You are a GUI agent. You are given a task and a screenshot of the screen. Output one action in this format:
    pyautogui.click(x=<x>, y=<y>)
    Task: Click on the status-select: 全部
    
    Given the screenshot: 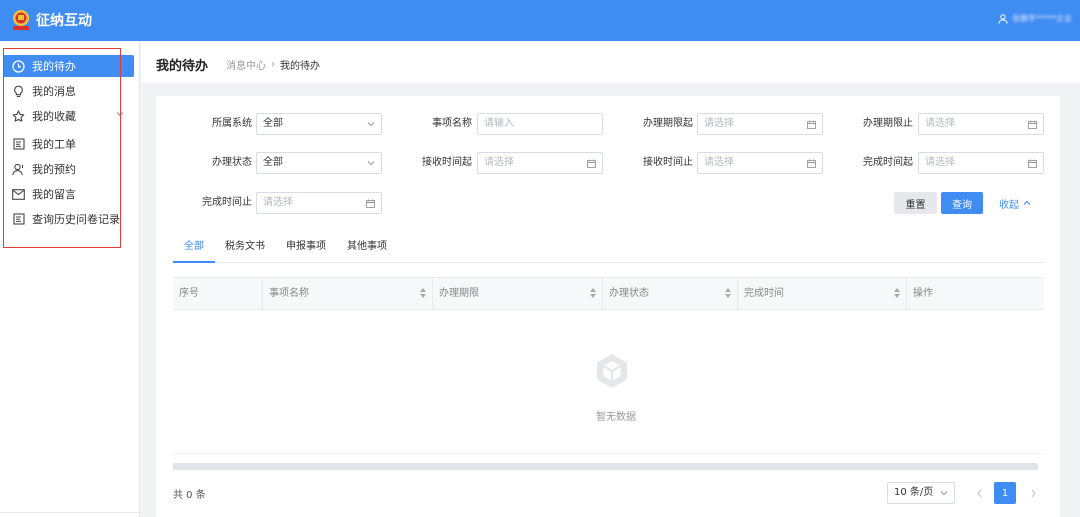 What is the action you would take?
    pyautogui.click(x=319, y=163)
    